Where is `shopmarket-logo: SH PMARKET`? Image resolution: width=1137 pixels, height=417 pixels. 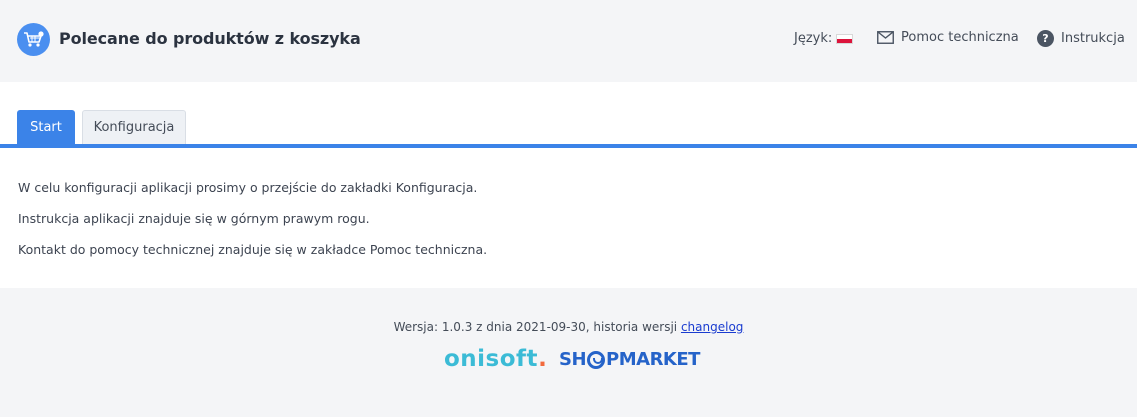
shopmarket-logo: SH PMARKET is located at coordinates (629, 359).